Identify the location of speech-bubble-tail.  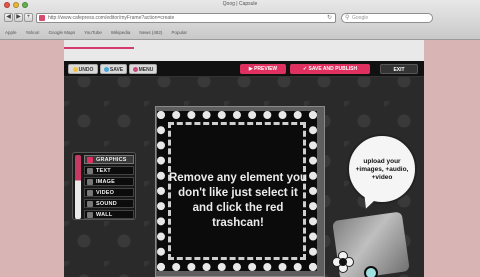
(368, 203).